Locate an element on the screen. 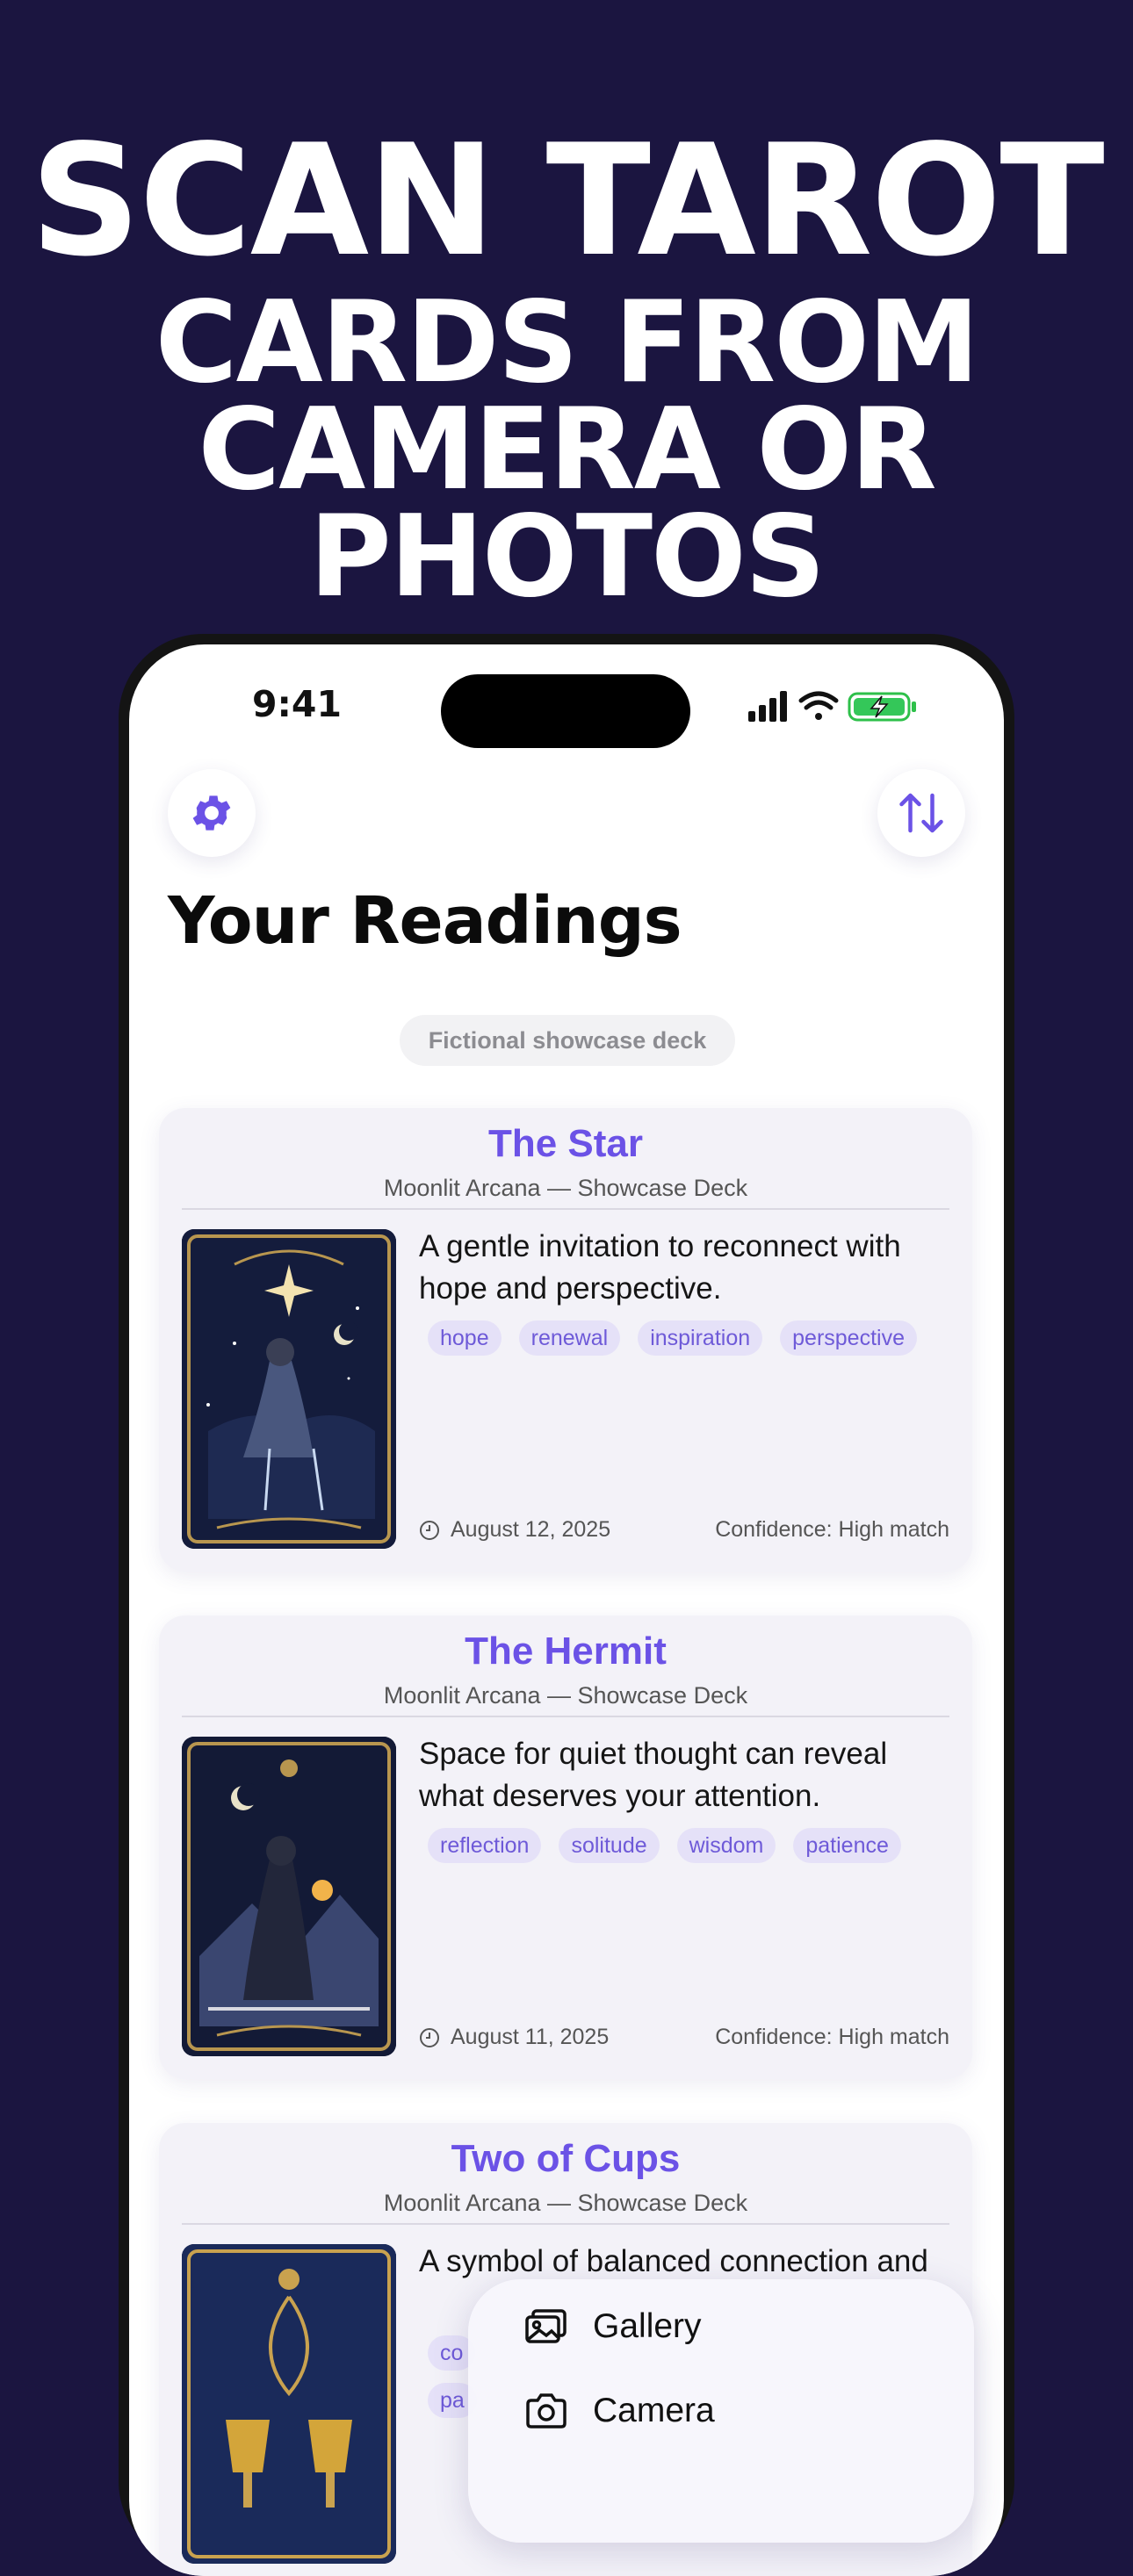  tag: wisdom is located at coordinates (726, 1845).